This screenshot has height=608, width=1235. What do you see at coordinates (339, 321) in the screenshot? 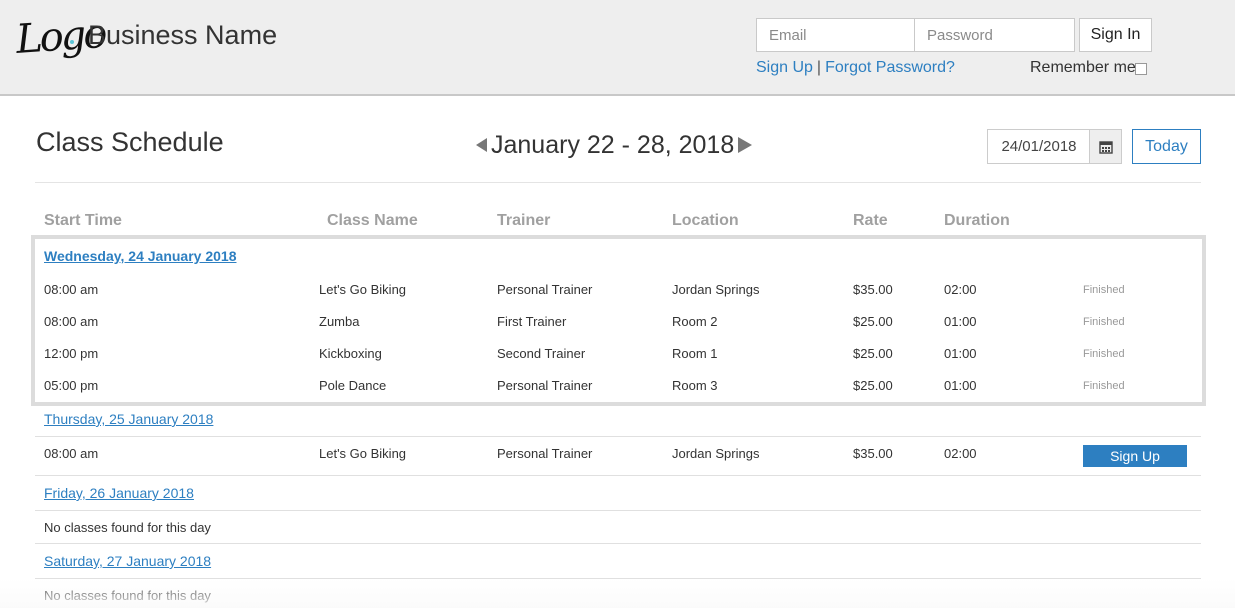
I see `cell-class-name: Zumba` at bounding box center [339, 321].